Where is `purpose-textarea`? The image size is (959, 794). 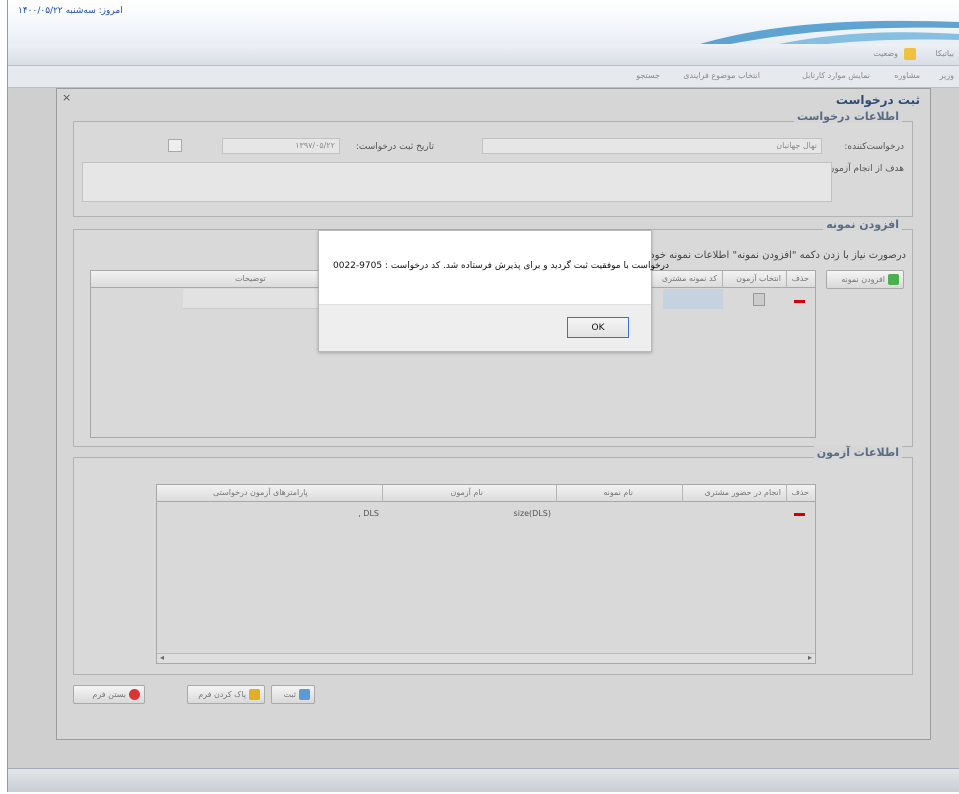 purpose-textarea is located at coordinates (457, 182).